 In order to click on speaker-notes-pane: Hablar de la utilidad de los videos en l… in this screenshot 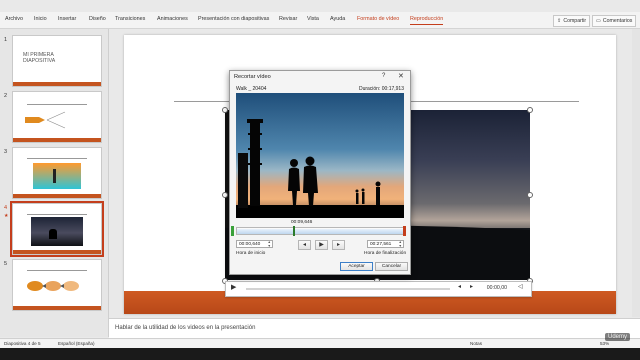, I will do `click(374, 328)`.